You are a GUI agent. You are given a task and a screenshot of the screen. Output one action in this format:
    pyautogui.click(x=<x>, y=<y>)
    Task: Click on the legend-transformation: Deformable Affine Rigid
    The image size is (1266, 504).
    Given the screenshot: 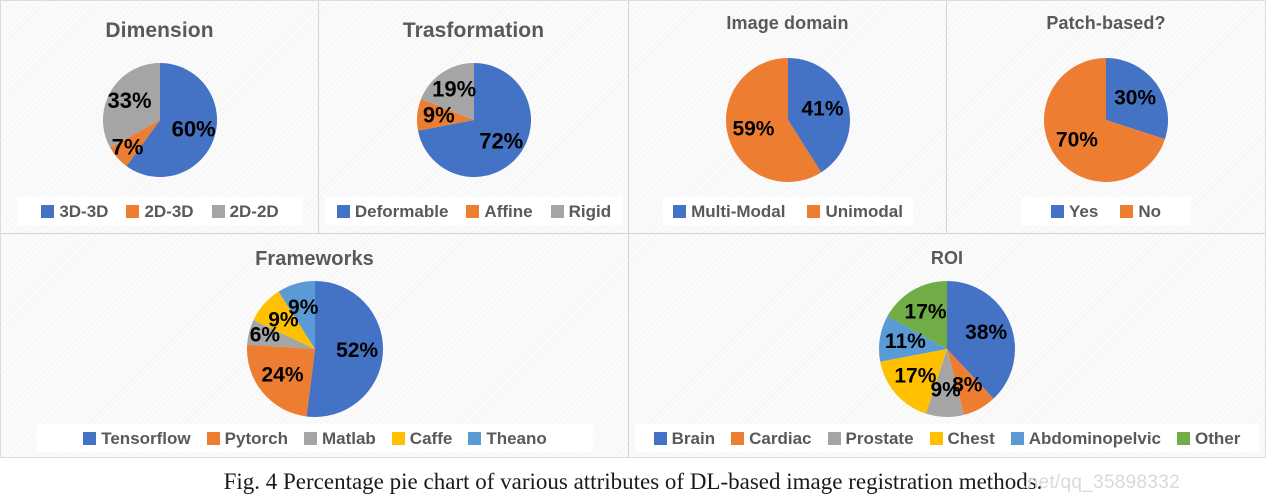 What is the action you would take?
    pyautogui.click(x=474, y=211)
    